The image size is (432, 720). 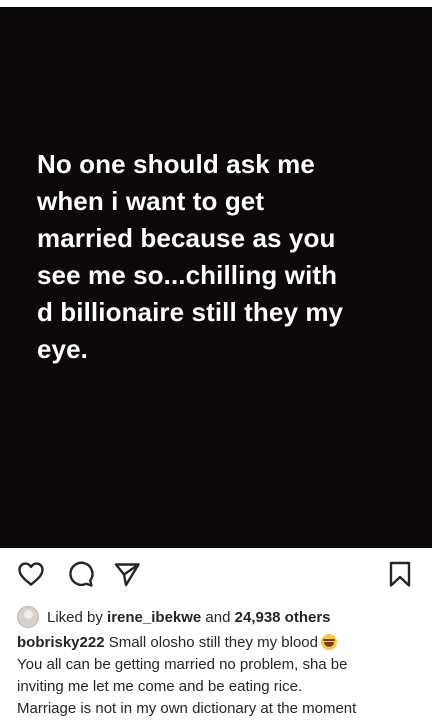 I want to click on caption-username: bobrisky222, so click(x=61, y=642).